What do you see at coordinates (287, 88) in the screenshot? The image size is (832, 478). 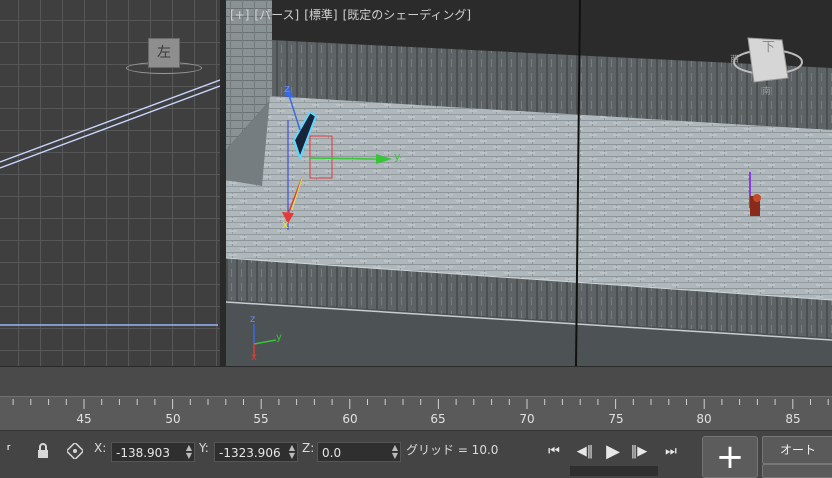 I see `gizmo-z-label: z` at bounding box center [287, 88].